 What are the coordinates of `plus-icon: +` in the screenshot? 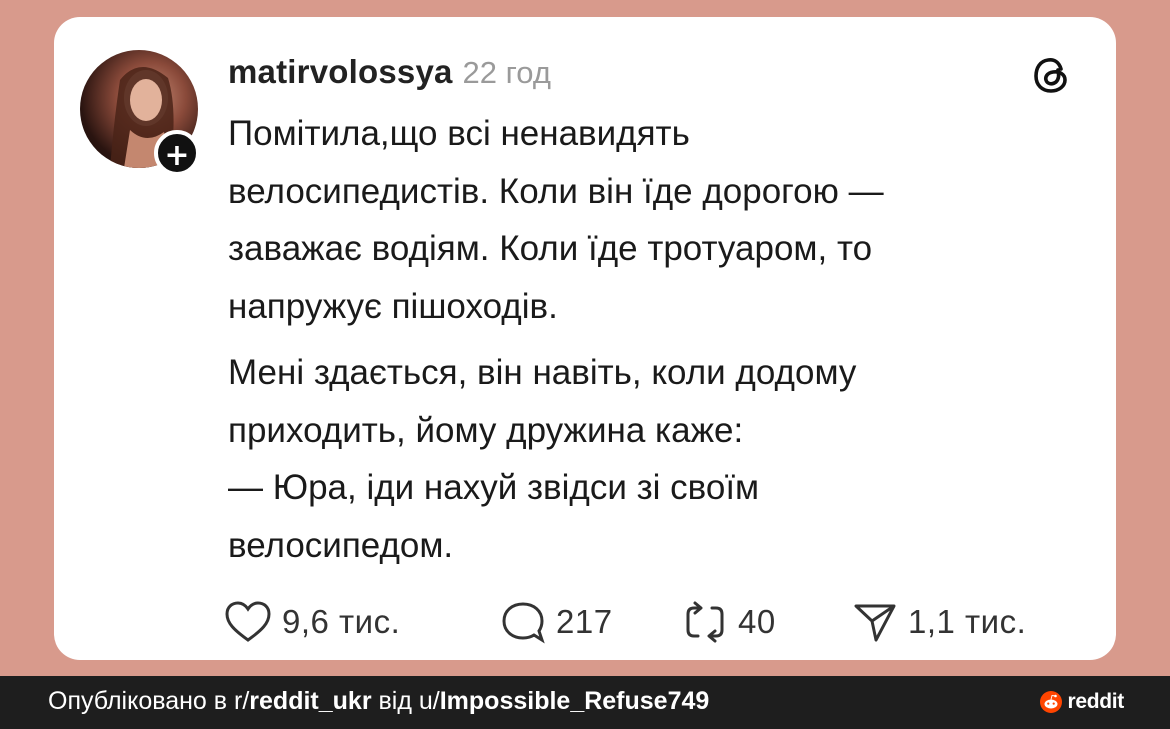 It's located at (177, 153).